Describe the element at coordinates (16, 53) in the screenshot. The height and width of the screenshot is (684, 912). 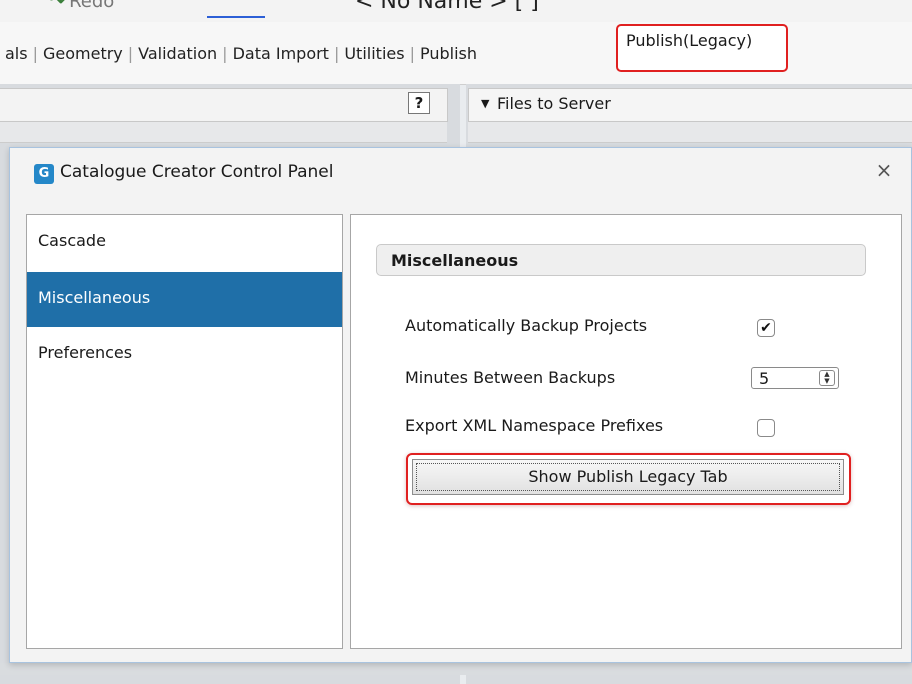
I see `tab-partial: als` at that location.